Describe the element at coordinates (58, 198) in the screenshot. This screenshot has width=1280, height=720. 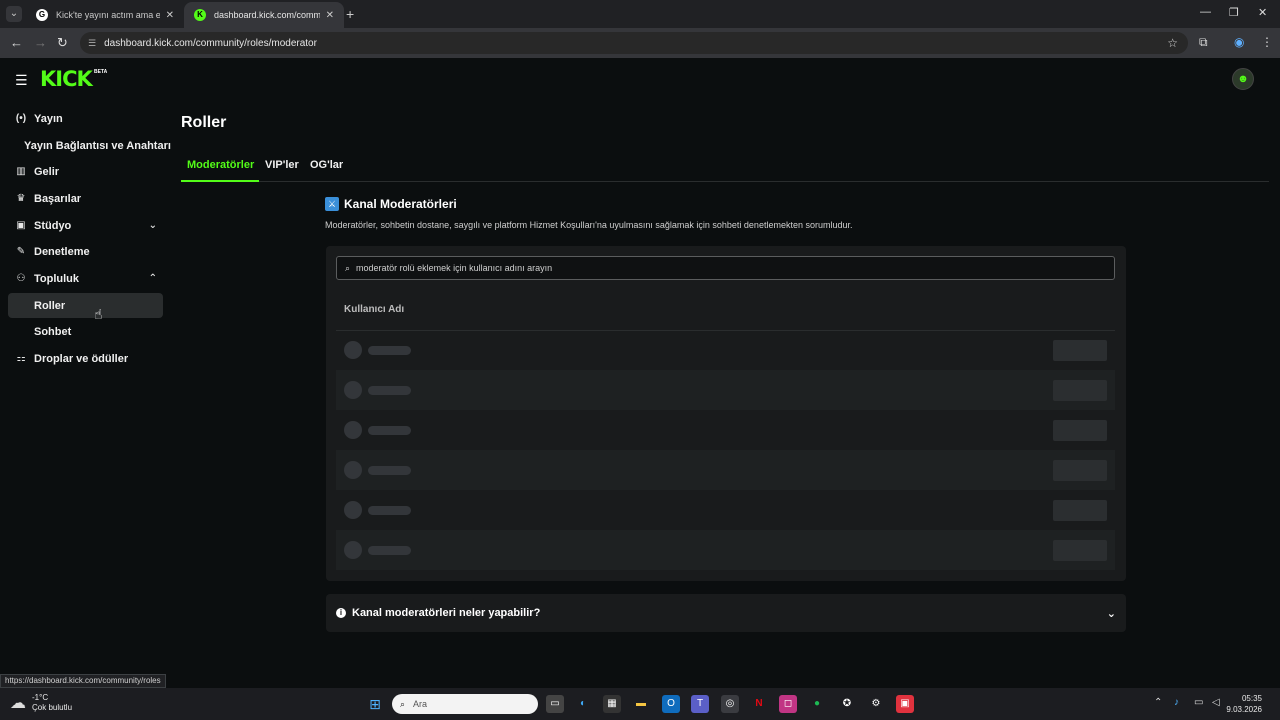
I see `sidebar-item-label: Başarılar` at that location.